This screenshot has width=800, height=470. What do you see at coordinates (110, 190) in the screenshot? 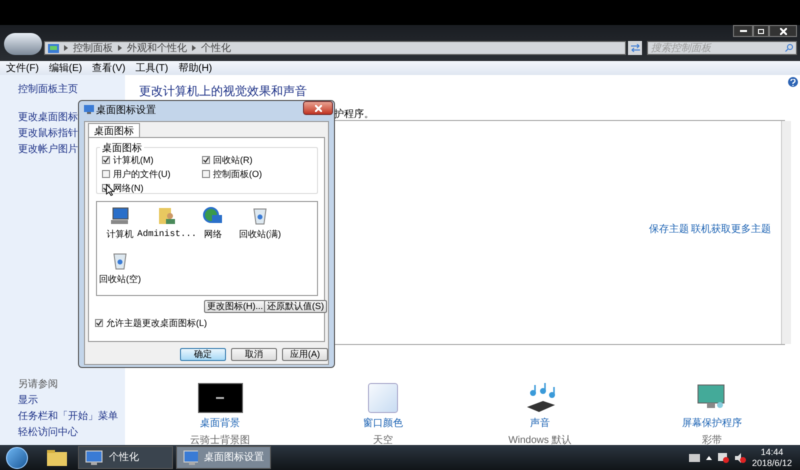
I see `mouse-cursor-icon` at bounding box center [110, 190].